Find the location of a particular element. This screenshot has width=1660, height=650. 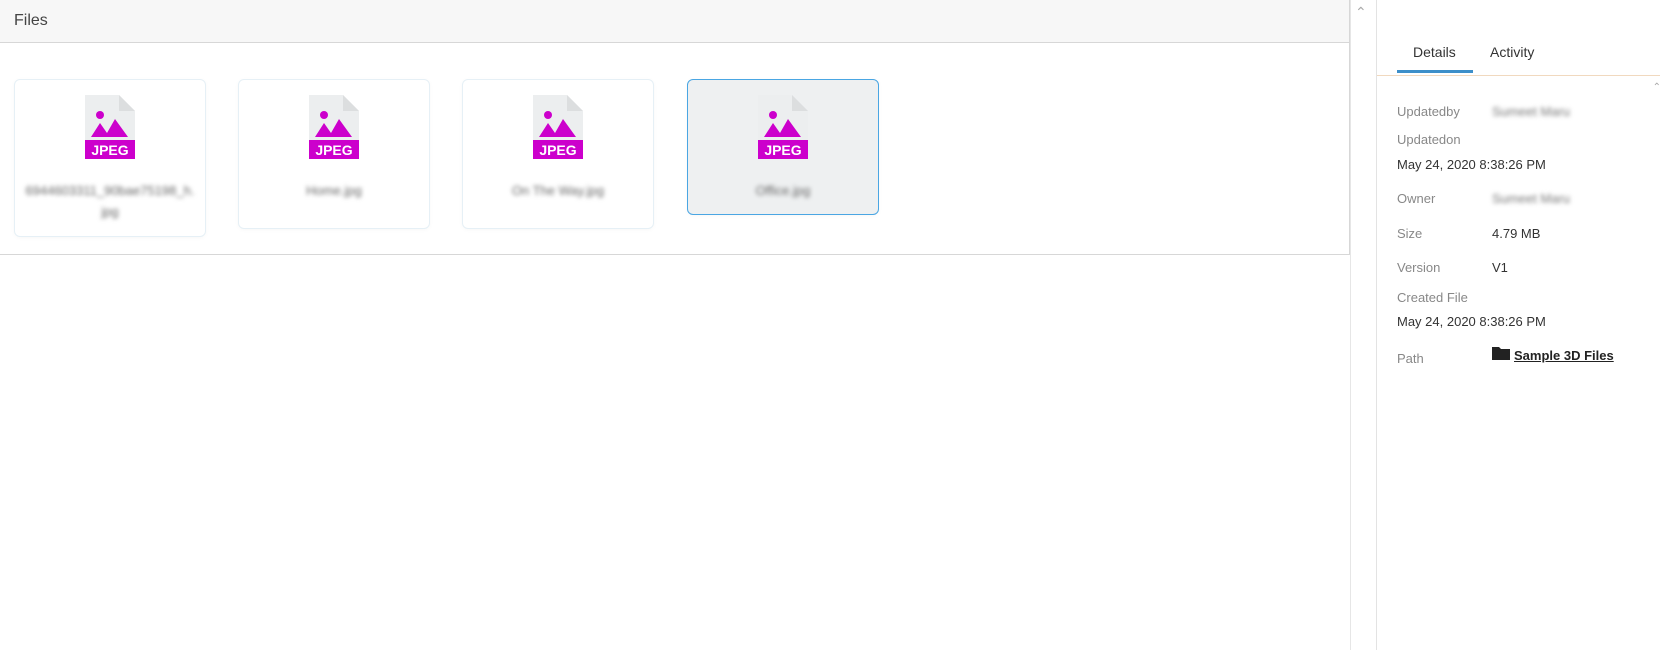

owner-label: Owner is located at coordinates (1416, 198).